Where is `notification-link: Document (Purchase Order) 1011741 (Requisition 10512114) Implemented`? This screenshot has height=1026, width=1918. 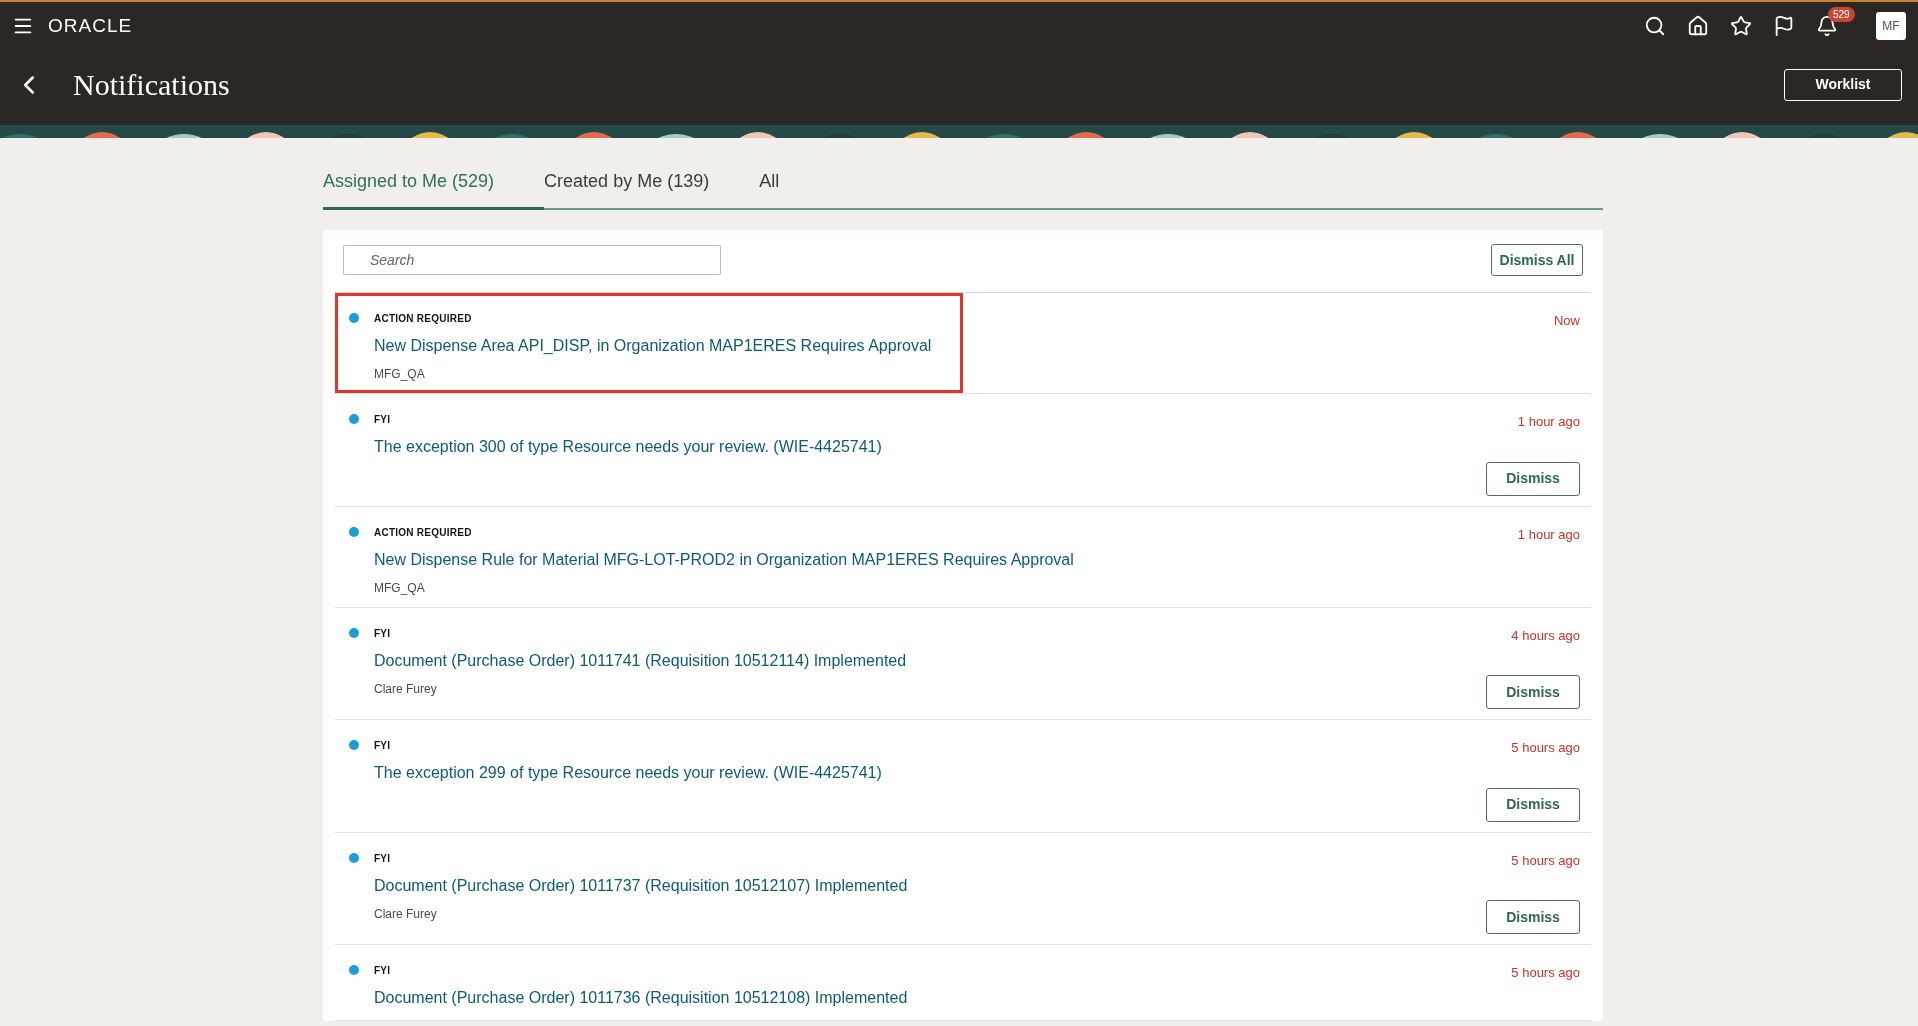
notification-link: Document (Purchase Order) 1011741 (Requisition 10512114) Implemented is located at coordinates (640, 660).